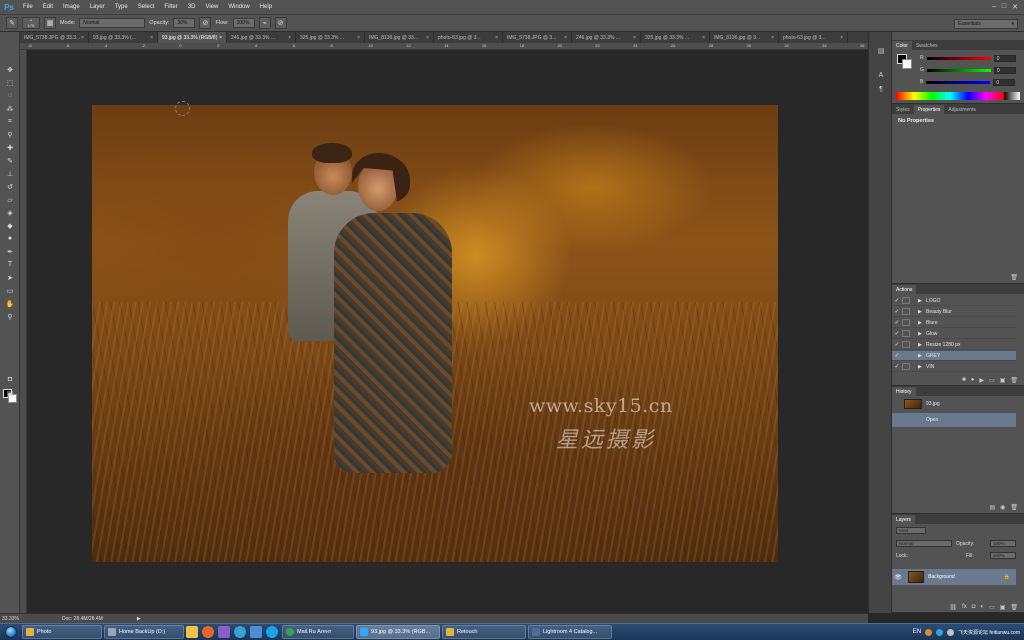 The width and height of the screenshot is (1024, 640). Describe the element at coordinates (954, 577) in the screenshot. I see `layer-background: 👁 Background 🔒` at that location.